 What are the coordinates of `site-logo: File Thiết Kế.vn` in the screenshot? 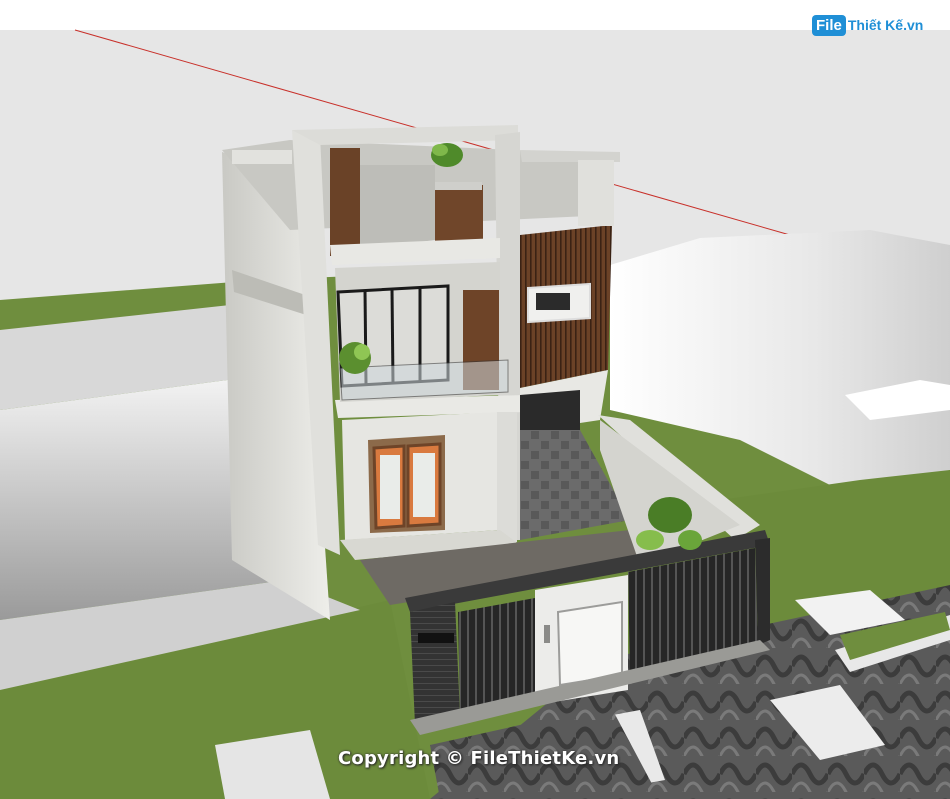 It's located at (867, 25).